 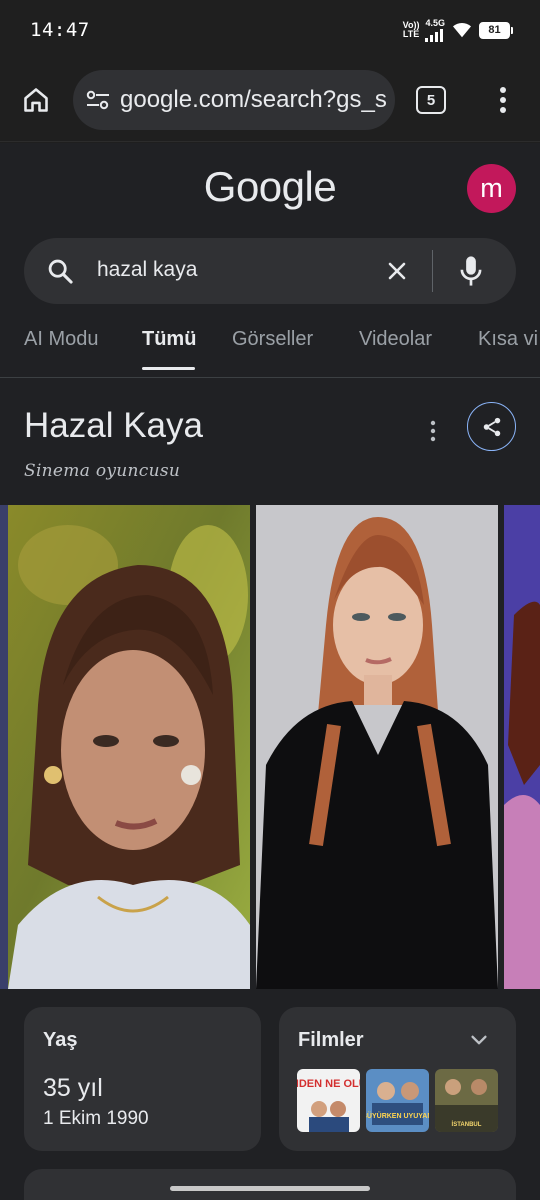 What do you see at coordinates (397, 271) in the screenshot?
I see `clear-icon` at bounding box center [397, 271].